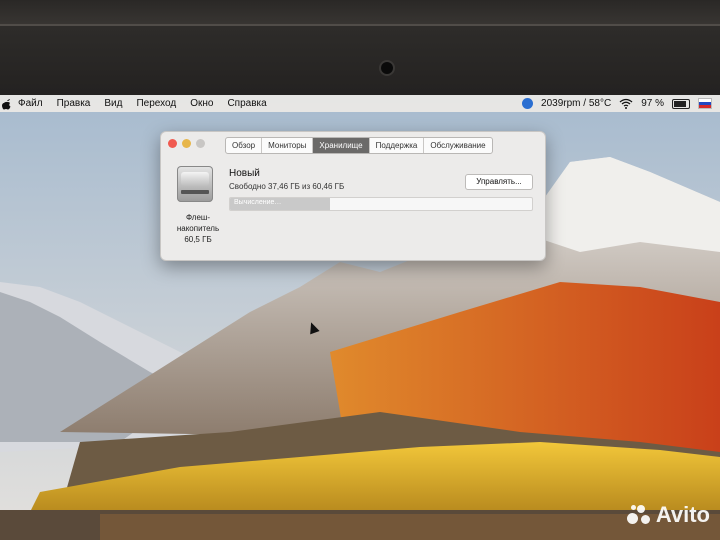  Describe the element at coordinates (705, 103) in the screenshot. I see `input-source-flag-icon` at that location.